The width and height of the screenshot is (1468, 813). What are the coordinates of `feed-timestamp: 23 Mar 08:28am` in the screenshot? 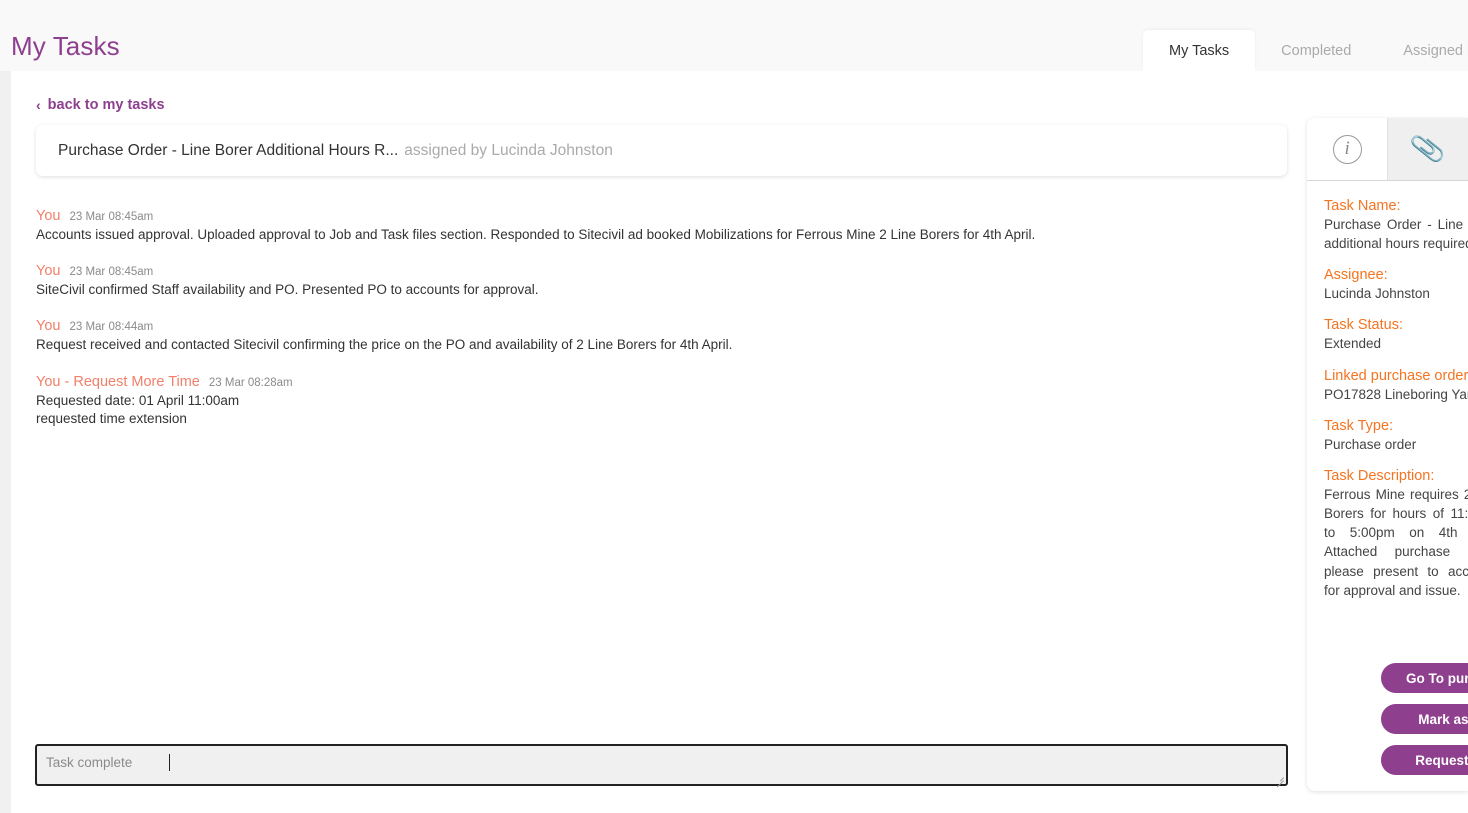 It's located at (250, 382).